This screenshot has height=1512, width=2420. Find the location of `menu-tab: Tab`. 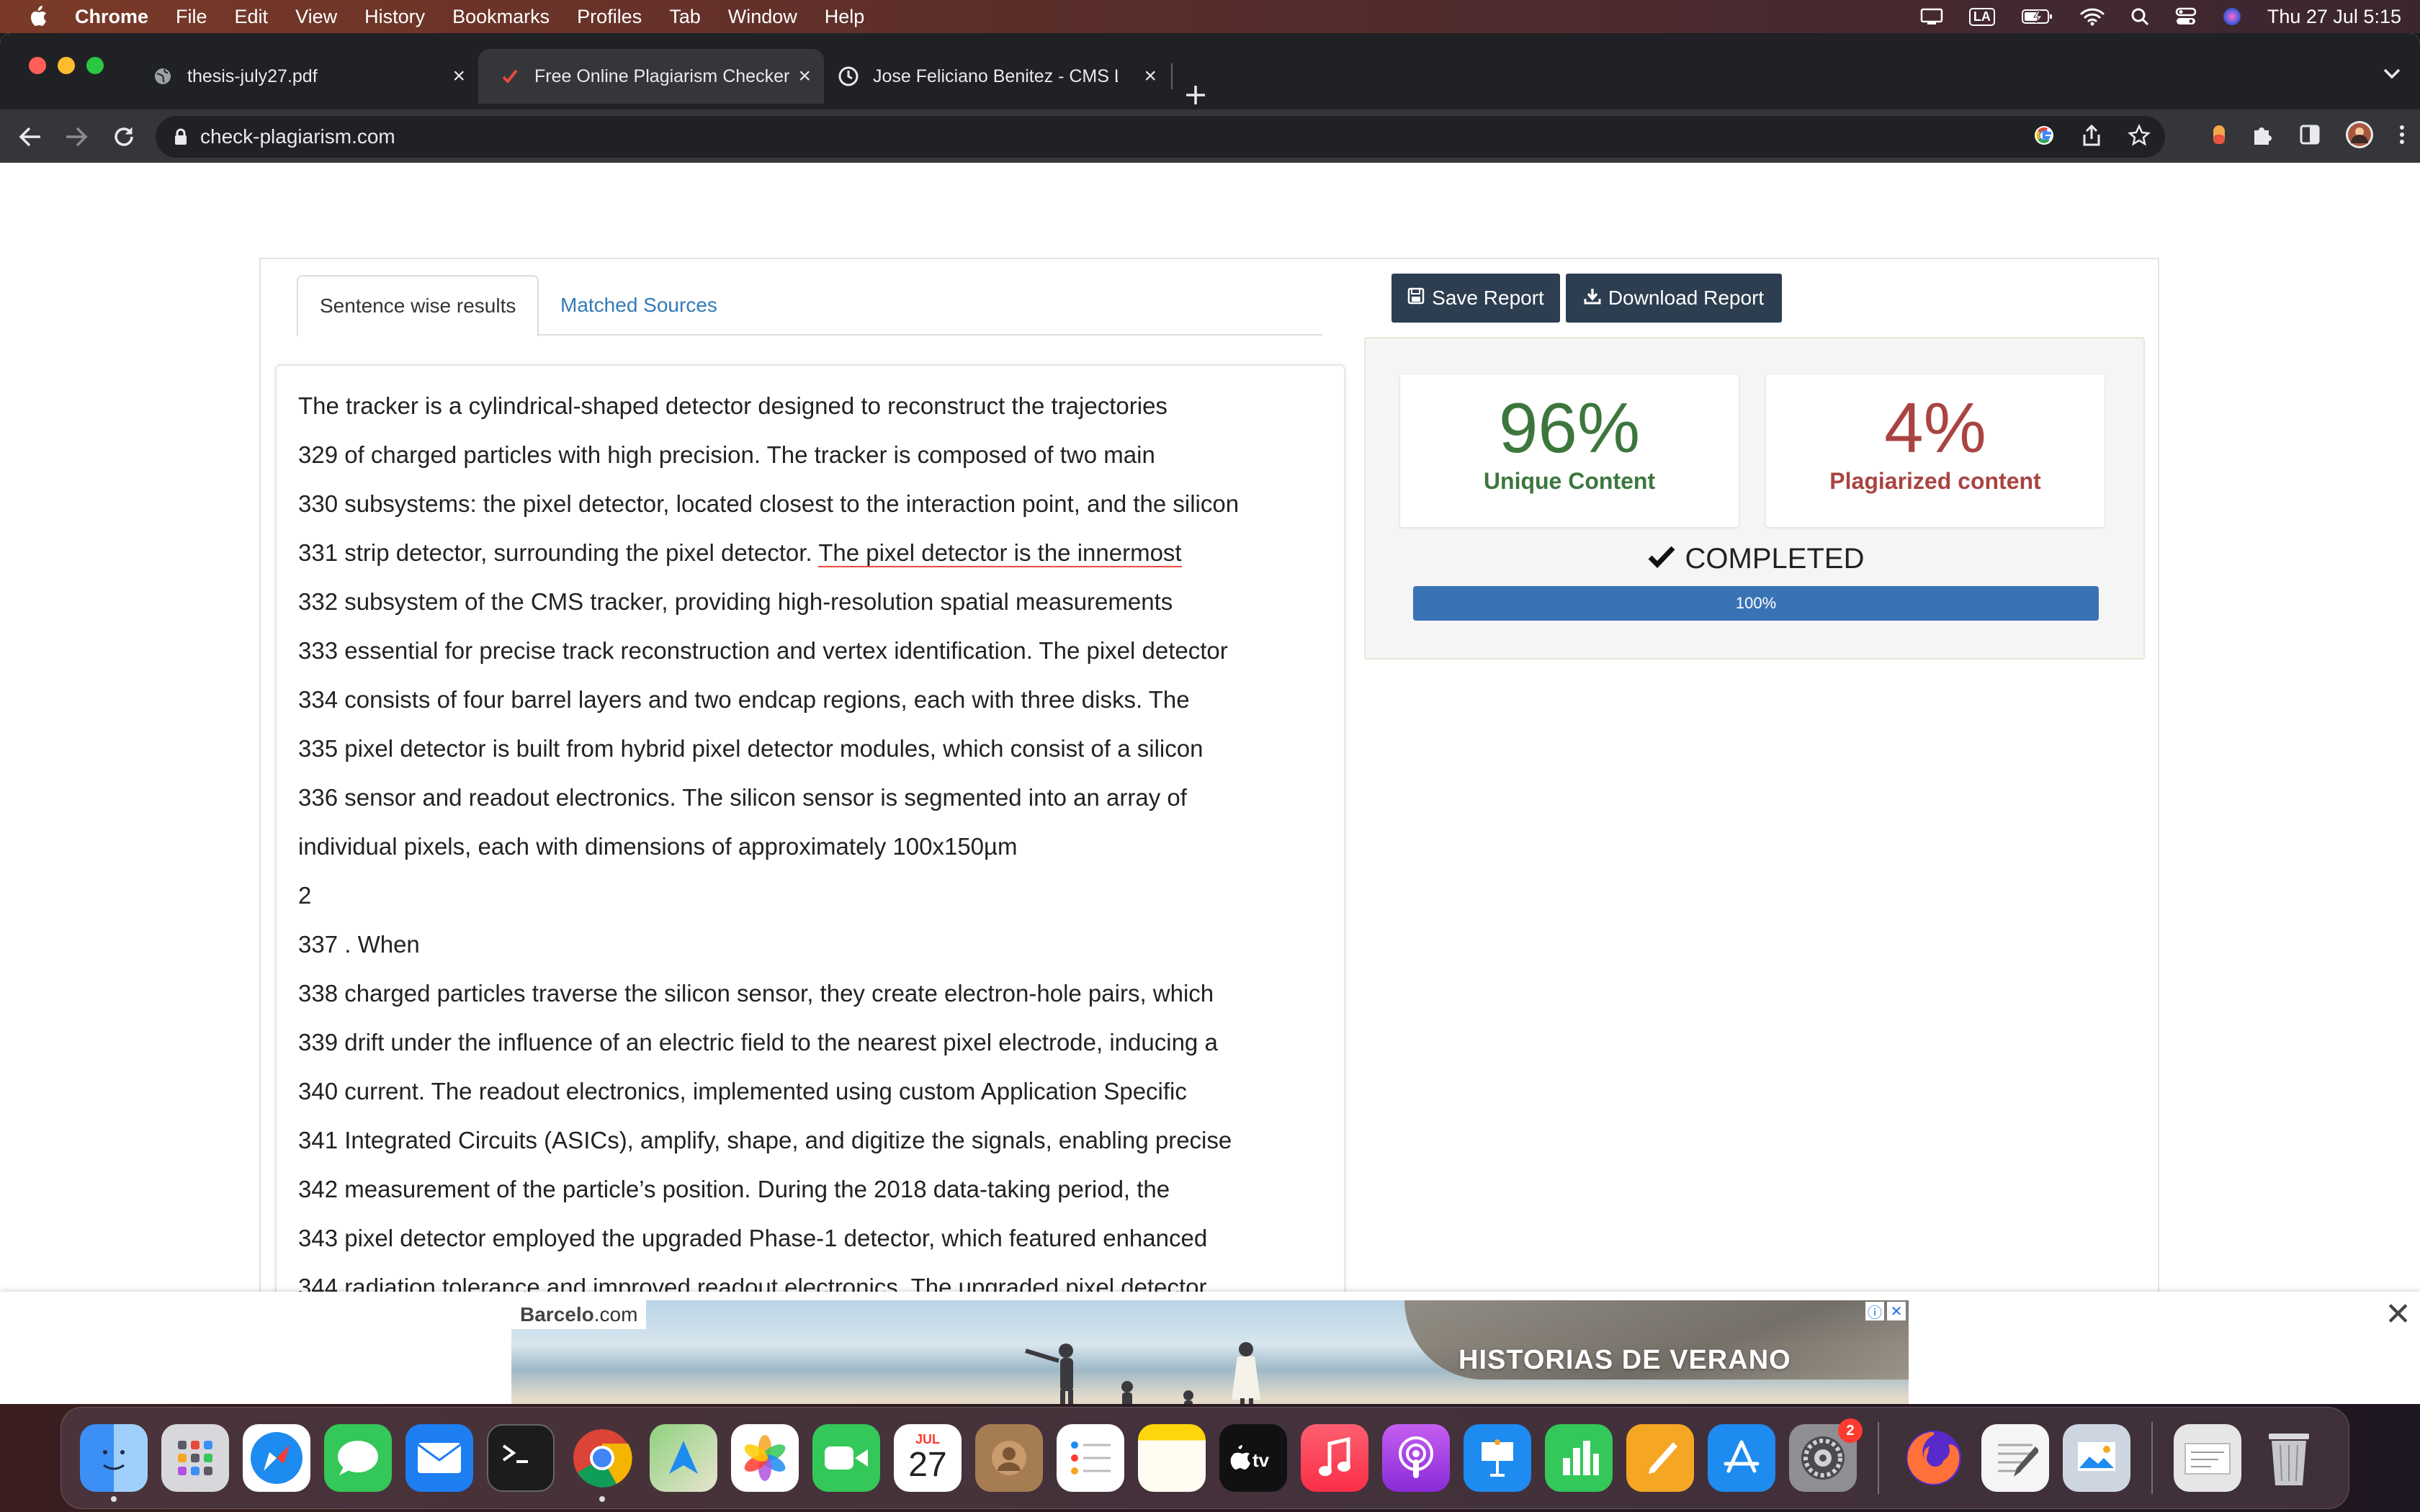

menu-tab: Tab is located at coordinates (685, 17).